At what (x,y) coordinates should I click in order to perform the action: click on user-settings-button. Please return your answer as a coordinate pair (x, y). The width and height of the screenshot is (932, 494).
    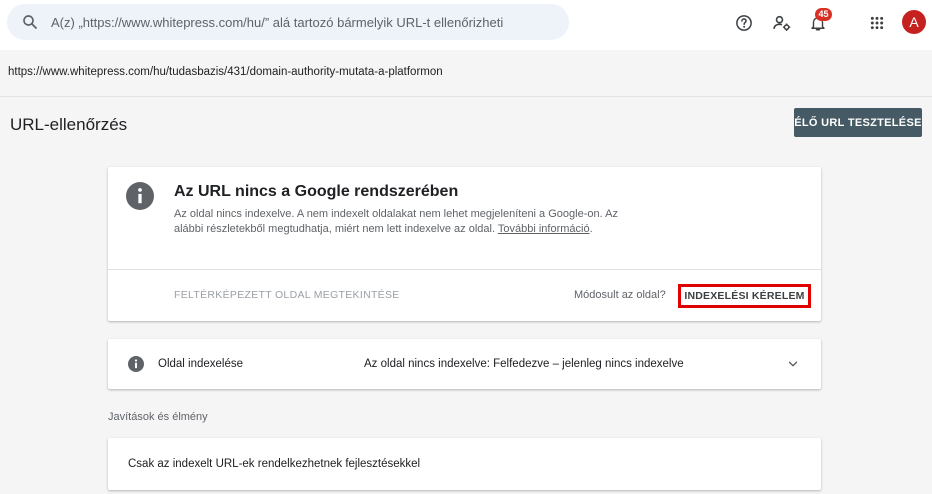
    Looking at the image, I should click on (782, 23).